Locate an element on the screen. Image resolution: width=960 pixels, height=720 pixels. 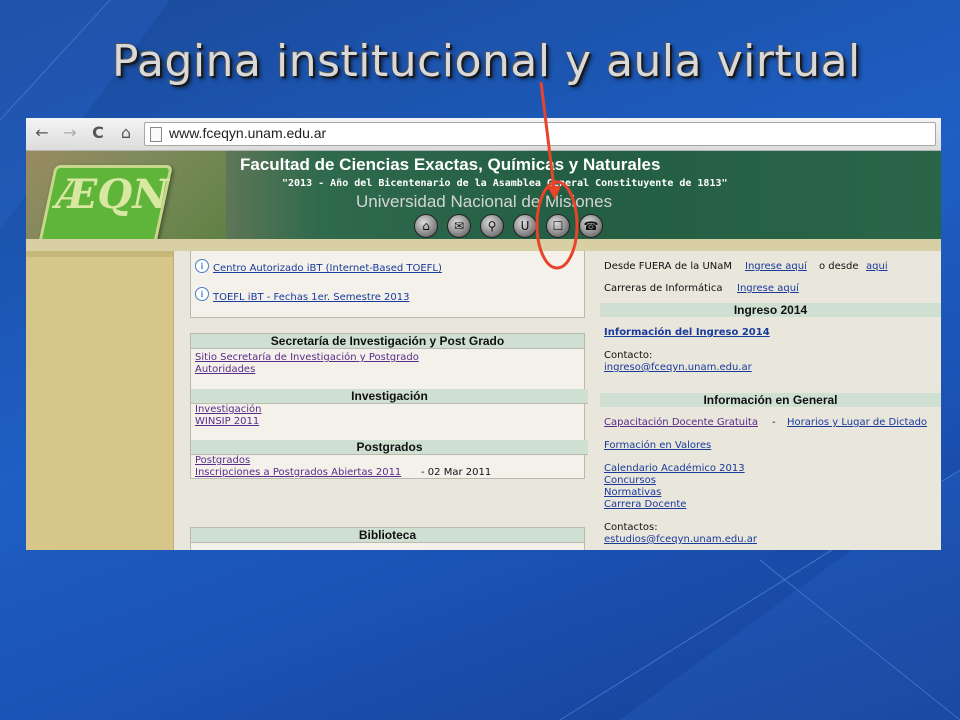
concursos-link: Concursos is located at coordinates (630, 480).